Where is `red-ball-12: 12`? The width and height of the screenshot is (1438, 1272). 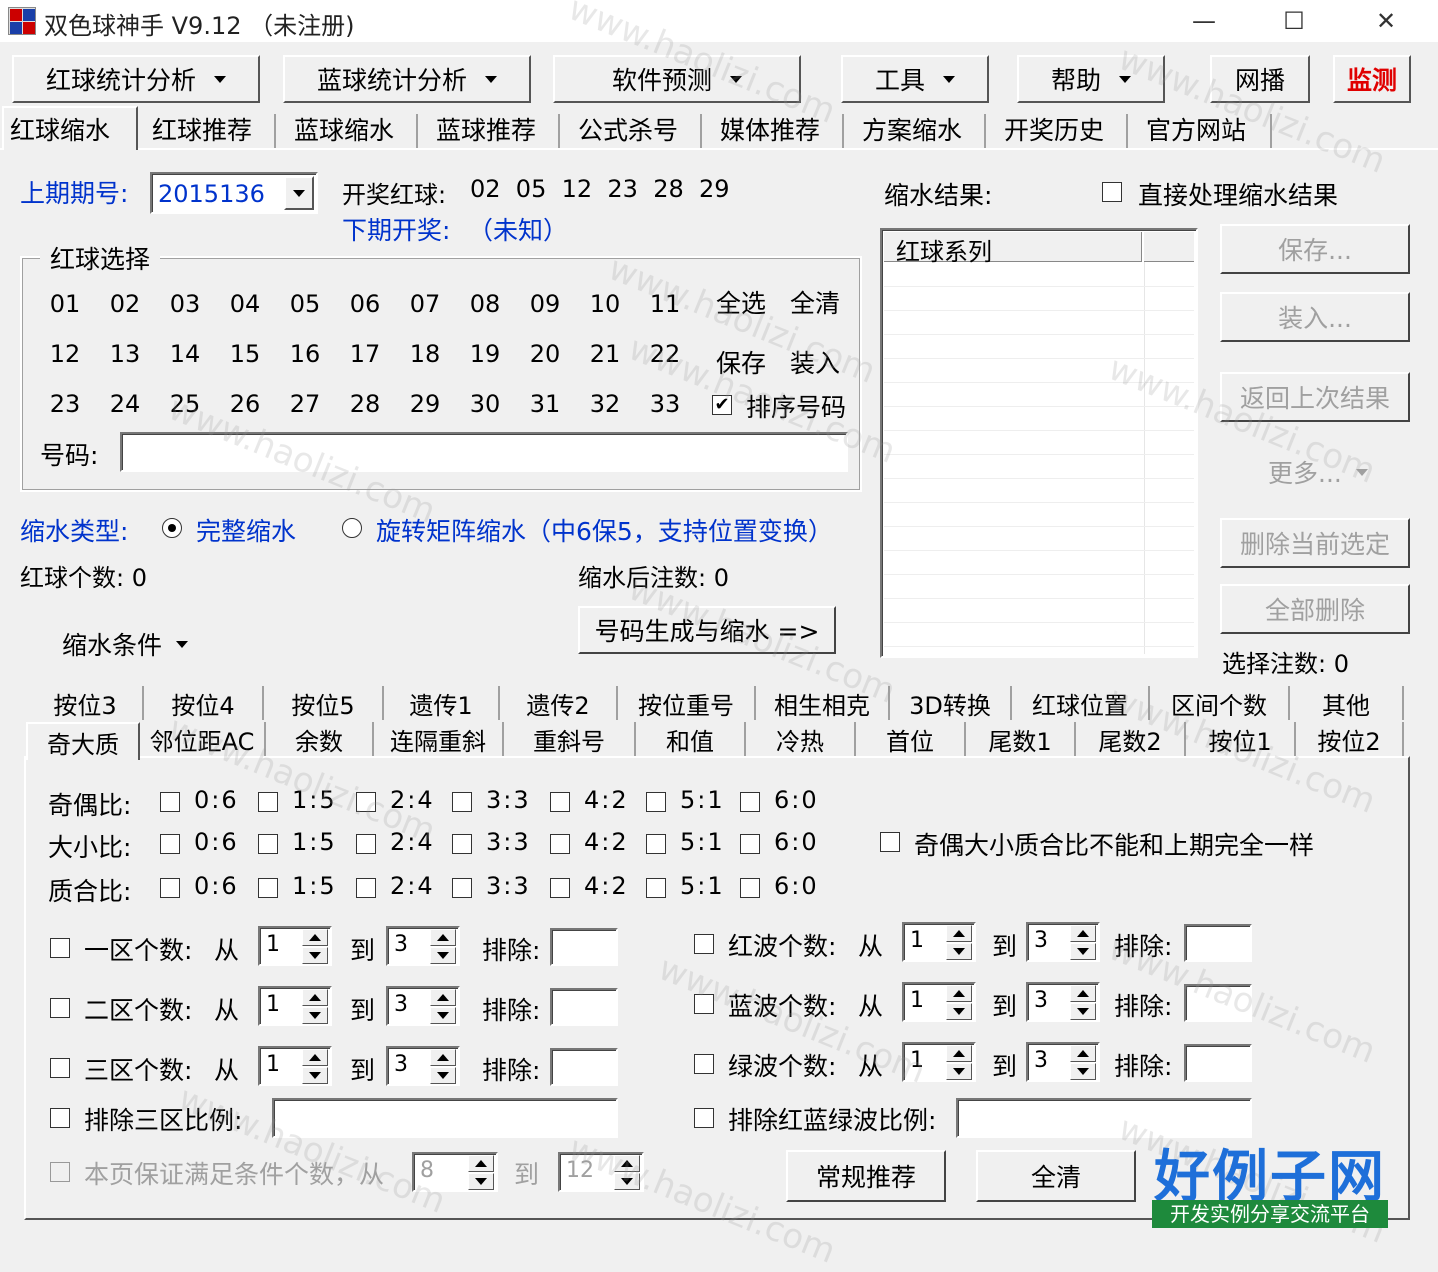
red-ball-12: 12 is located at coordinates (65, 354).